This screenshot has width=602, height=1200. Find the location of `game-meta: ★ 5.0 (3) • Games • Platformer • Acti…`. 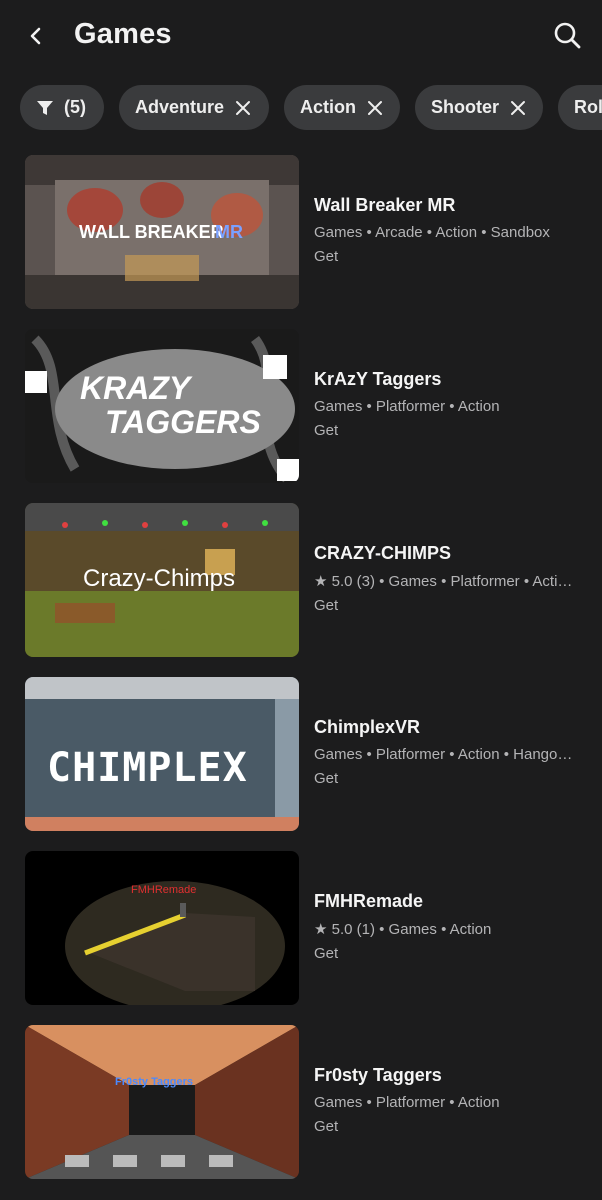

game-meta: ★ 5.0 (3) • Games • Platformer • Acti… is located at coordinates (443, 581).